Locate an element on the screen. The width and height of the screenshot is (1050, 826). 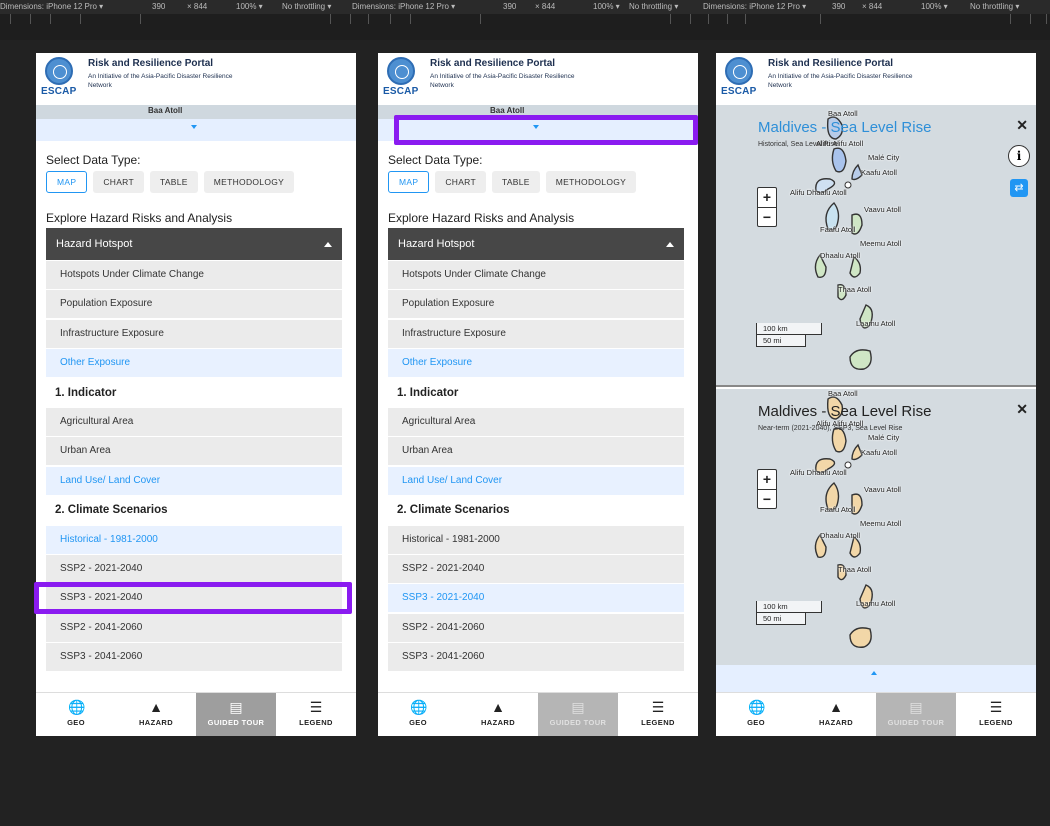
nav-label: LEGEND is located at coordinates (658, 722).